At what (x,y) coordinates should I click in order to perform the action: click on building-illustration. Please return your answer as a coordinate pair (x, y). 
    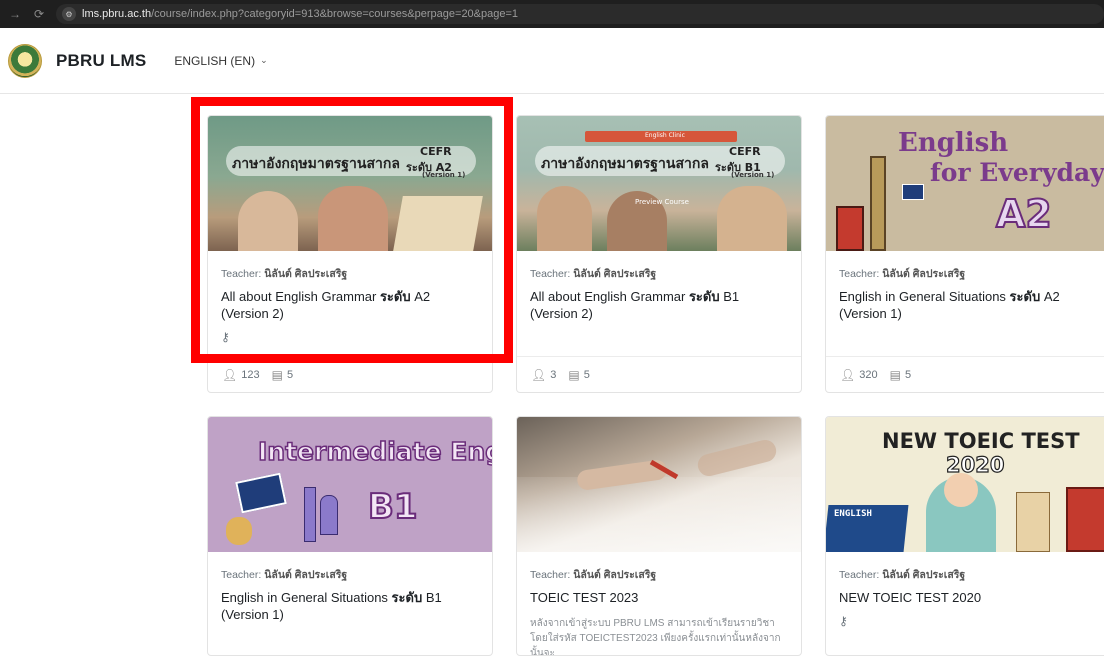
    Looking at the image, I should click on (1033, 522).